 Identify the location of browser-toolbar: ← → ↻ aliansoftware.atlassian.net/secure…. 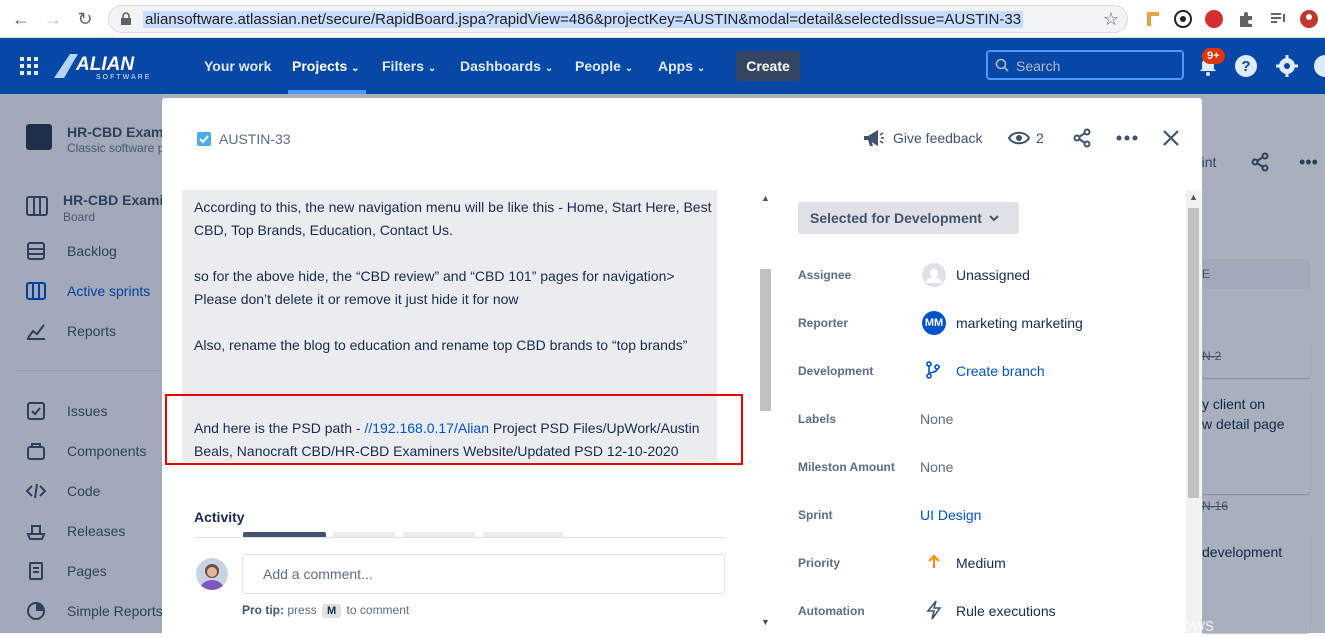
(662, 19).